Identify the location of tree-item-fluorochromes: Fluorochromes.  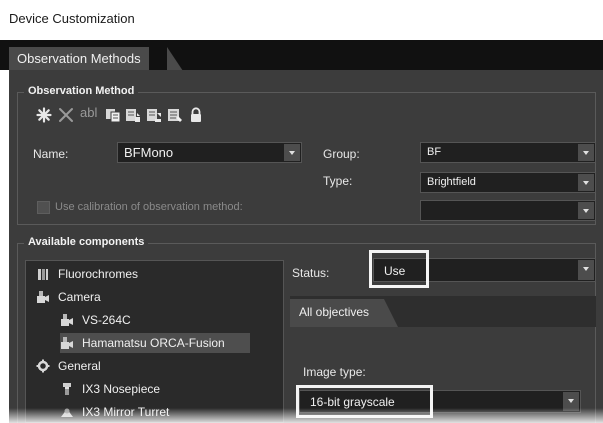
(156, 274).